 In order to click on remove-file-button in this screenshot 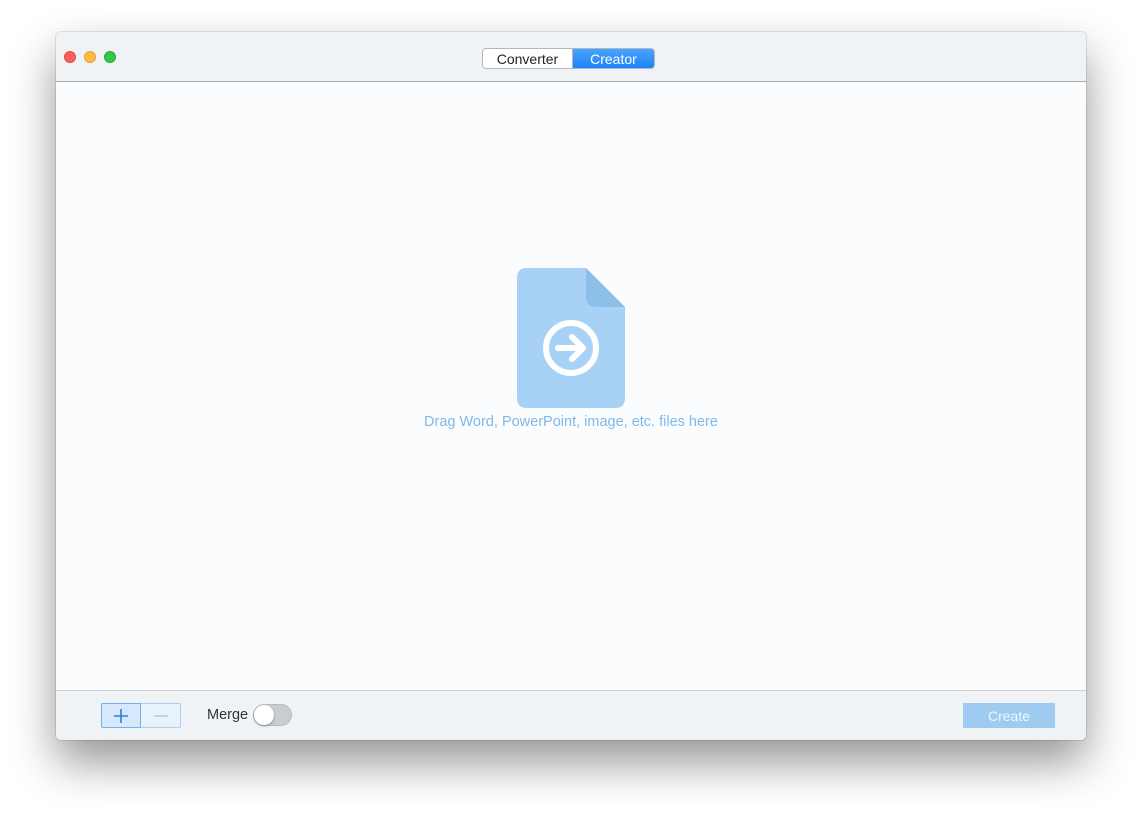, I will do `click(161, 715)`.